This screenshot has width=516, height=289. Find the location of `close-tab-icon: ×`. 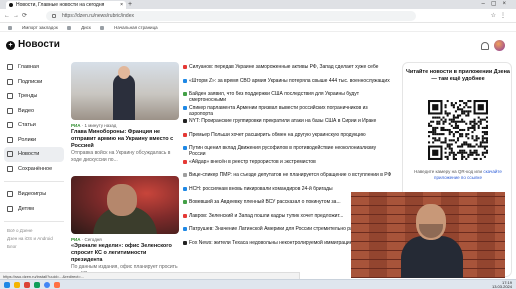

close-tab-icon: × is located at coordinates (121, 5).